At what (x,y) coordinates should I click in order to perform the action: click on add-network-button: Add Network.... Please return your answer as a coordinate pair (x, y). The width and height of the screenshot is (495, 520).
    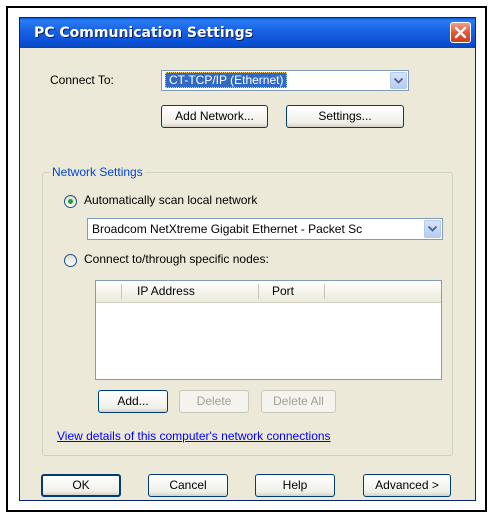
    Looking at the image, I should click on (214, 116).